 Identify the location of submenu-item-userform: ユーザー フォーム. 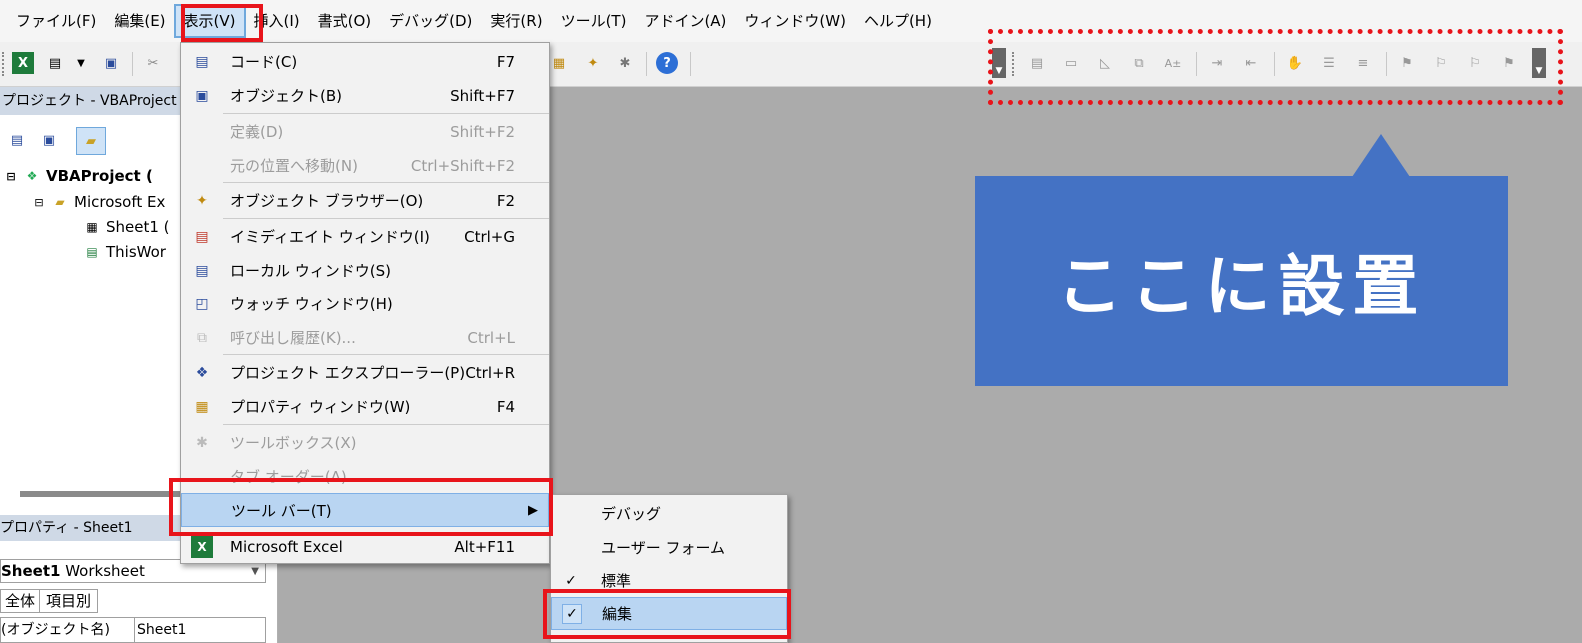
(669, 547).